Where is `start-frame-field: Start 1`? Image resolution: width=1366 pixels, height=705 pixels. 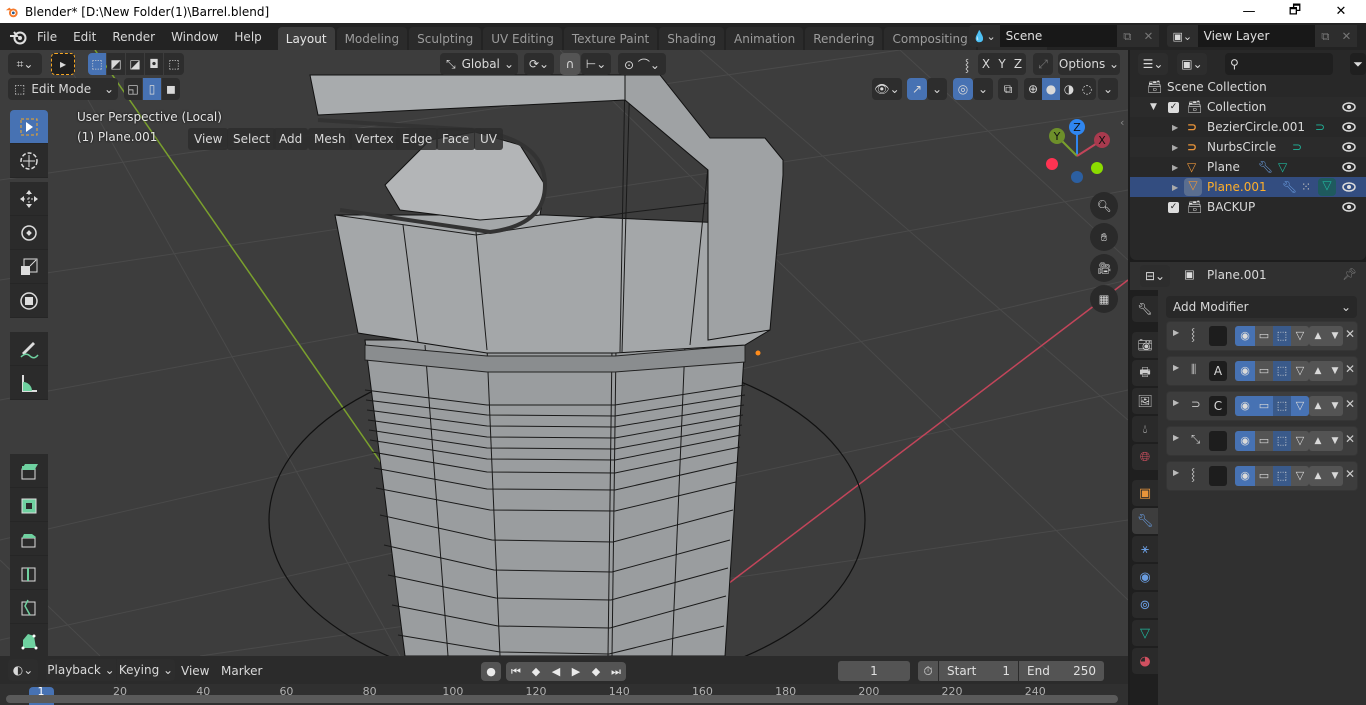
start-frame-field: Start 1 is located at coordinates (978, 671).